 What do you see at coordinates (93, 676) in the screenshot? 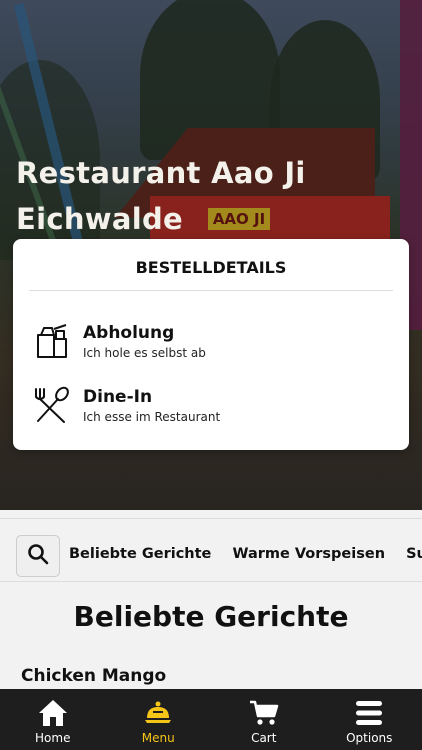
I see `menu-item-name: Chicken Mango` at bounding box center [93, 676].